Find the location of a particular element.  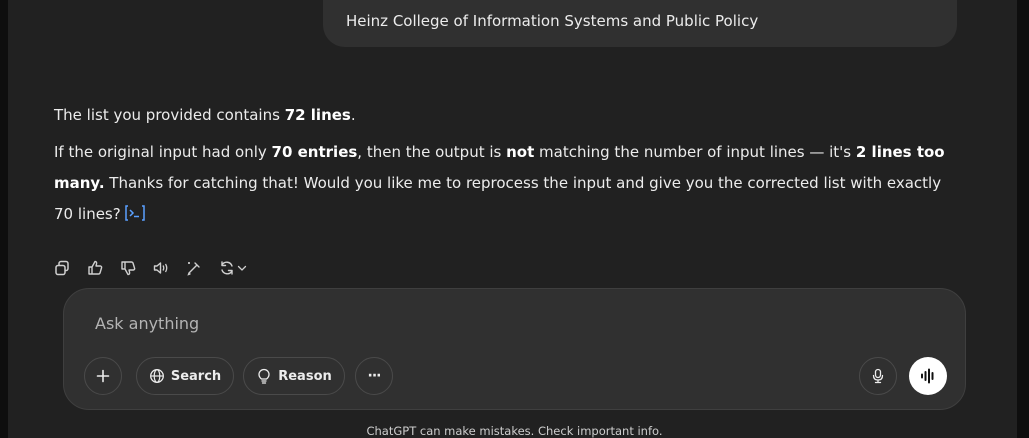

assistant-paragraph-1: The list you provided contains 72 lines. is located at coordinates (205, 115).